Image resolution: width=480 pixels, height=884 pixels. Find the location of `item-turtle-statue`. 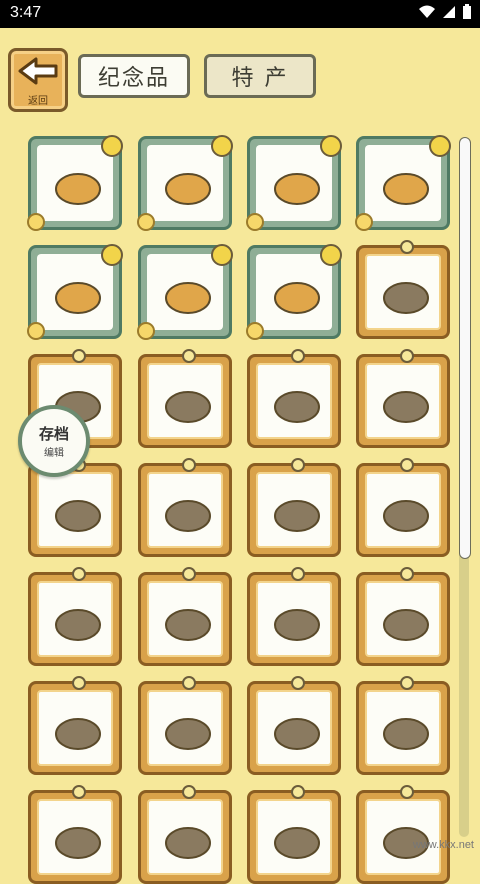

item-turtle-statue is located at coordinates (294, 725).